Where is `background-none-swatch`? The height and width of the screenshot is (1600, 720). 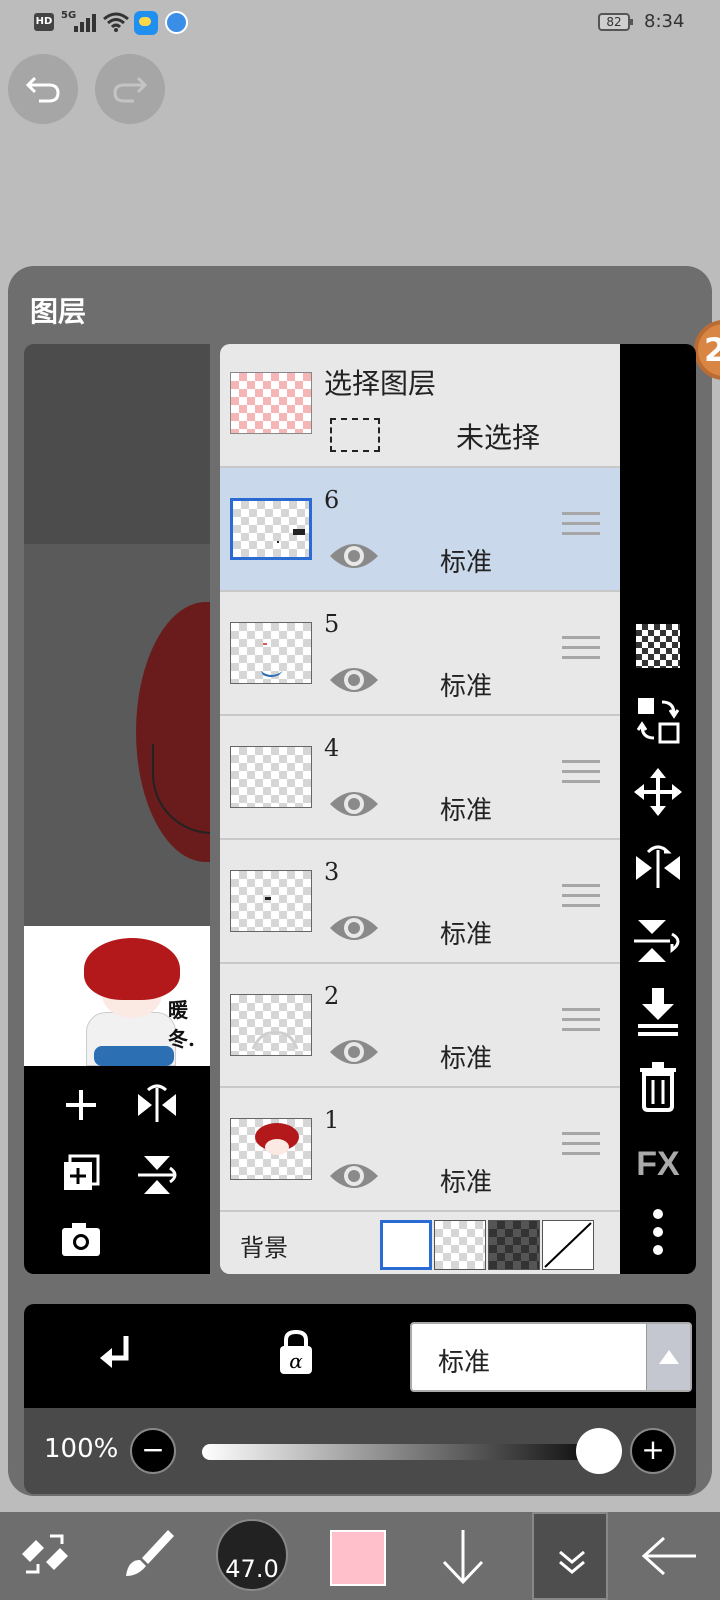 background-none-swatch is located at coordinates (568, 1245).